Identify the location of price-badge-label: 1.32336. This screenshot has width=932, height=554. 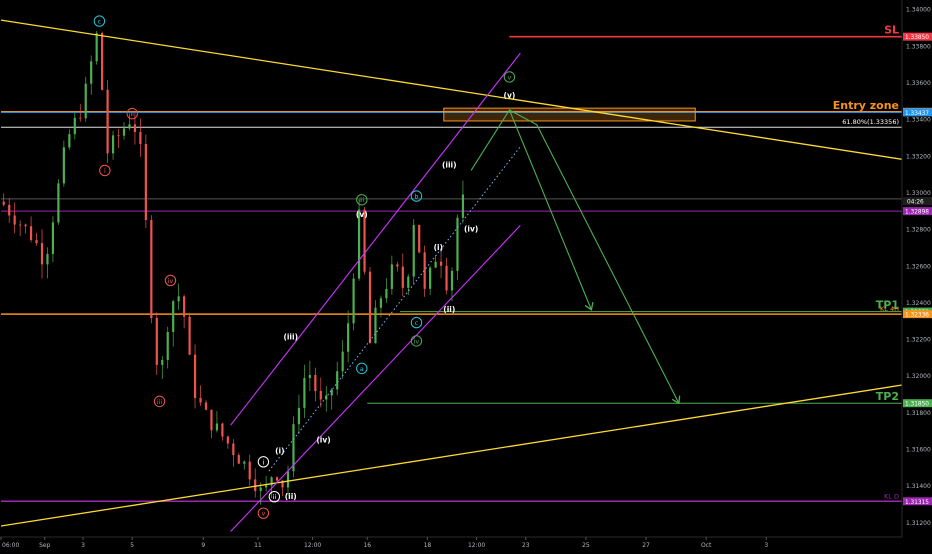
(917, 316).